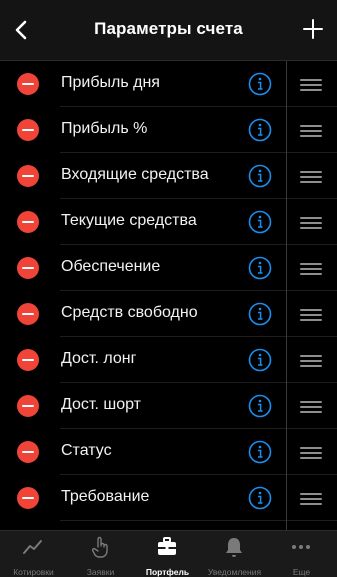  Describe the element at coordinates (101, 404) in the screenshot. I see `row-label: Дост. шорт` at that location.